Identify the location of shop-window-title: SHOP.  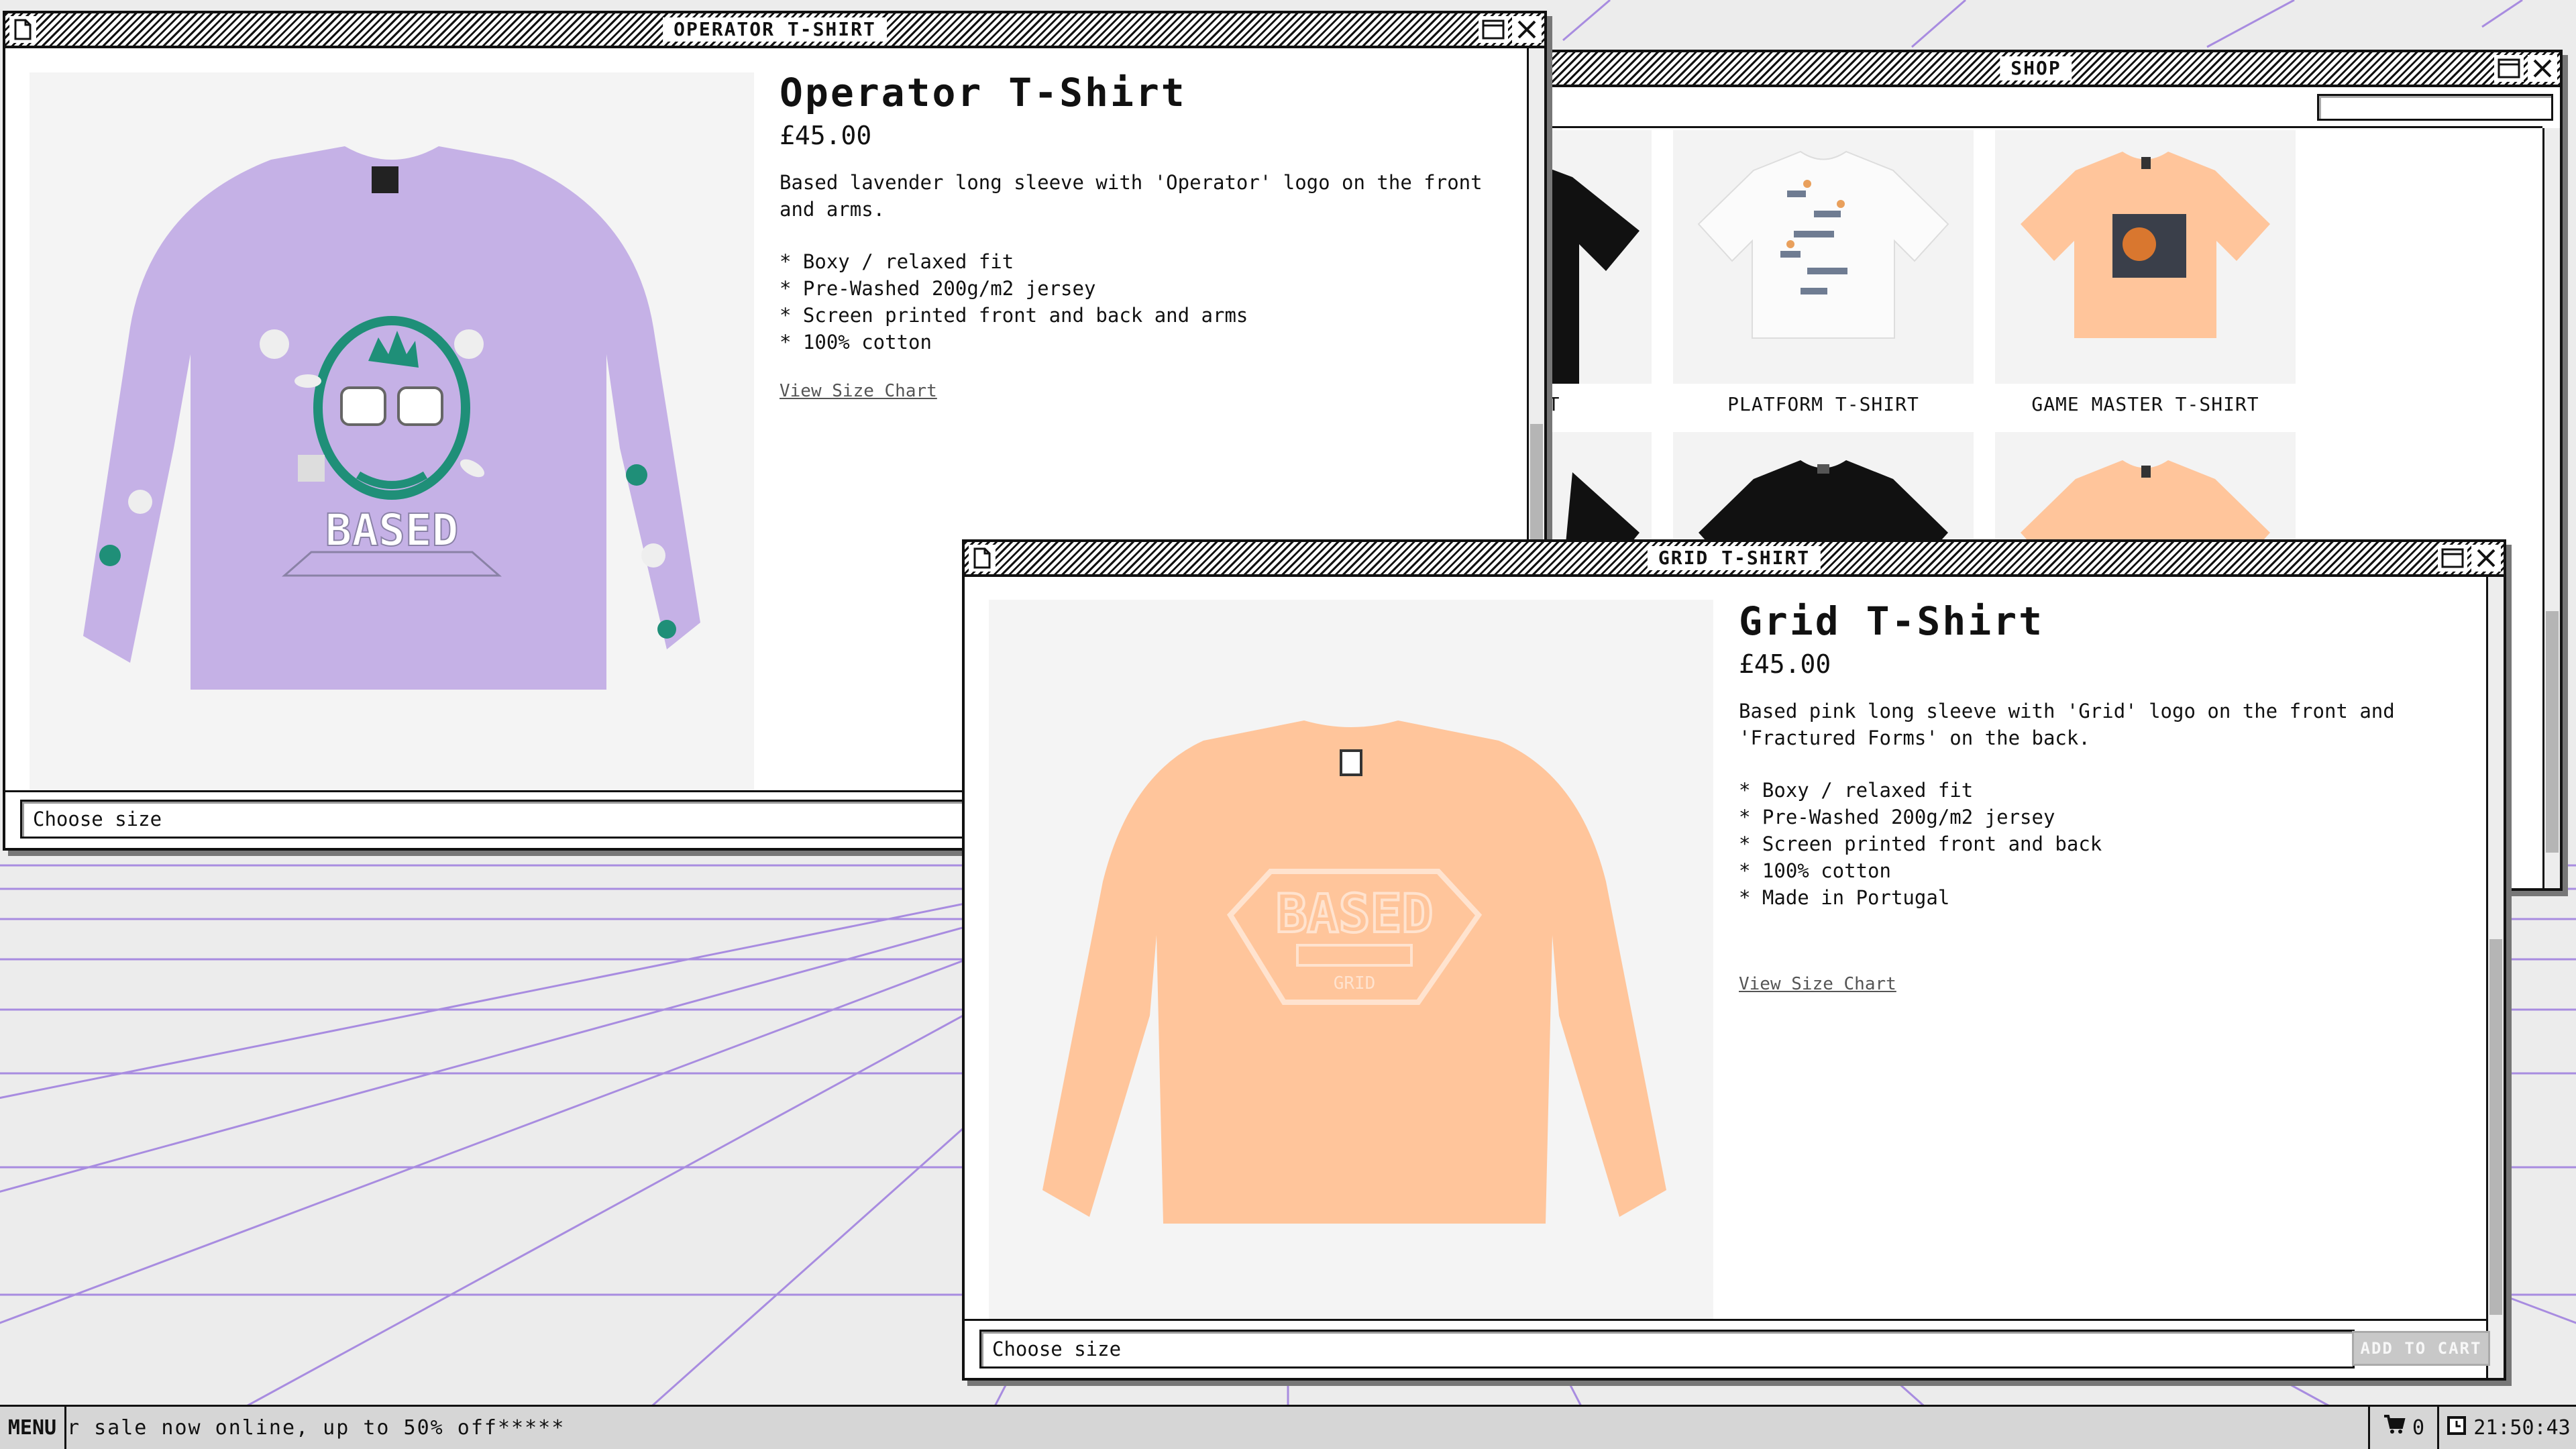
(2036, 68).